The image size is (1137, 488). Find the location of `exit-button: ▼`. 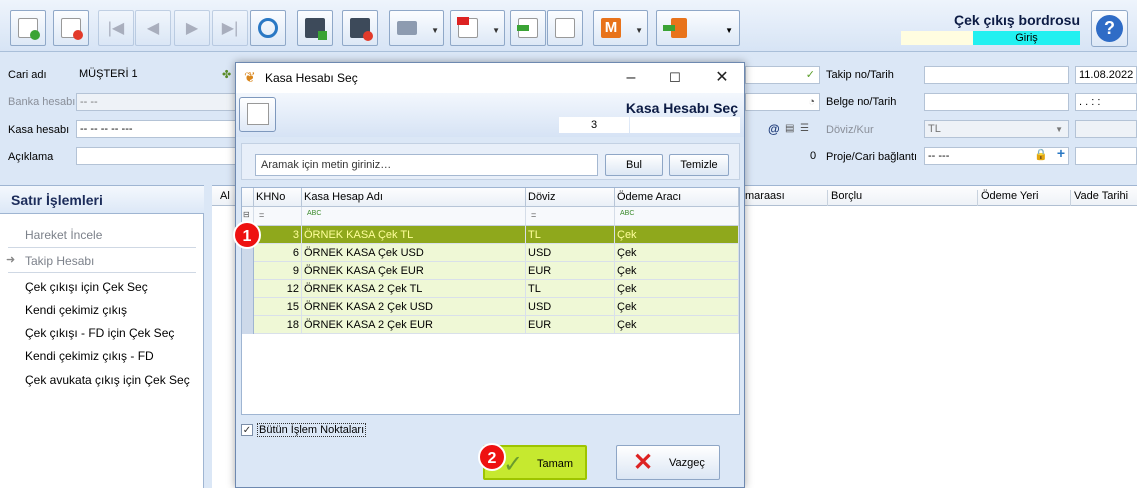

exit-button: ▼ is located at coordinates (698, 28).